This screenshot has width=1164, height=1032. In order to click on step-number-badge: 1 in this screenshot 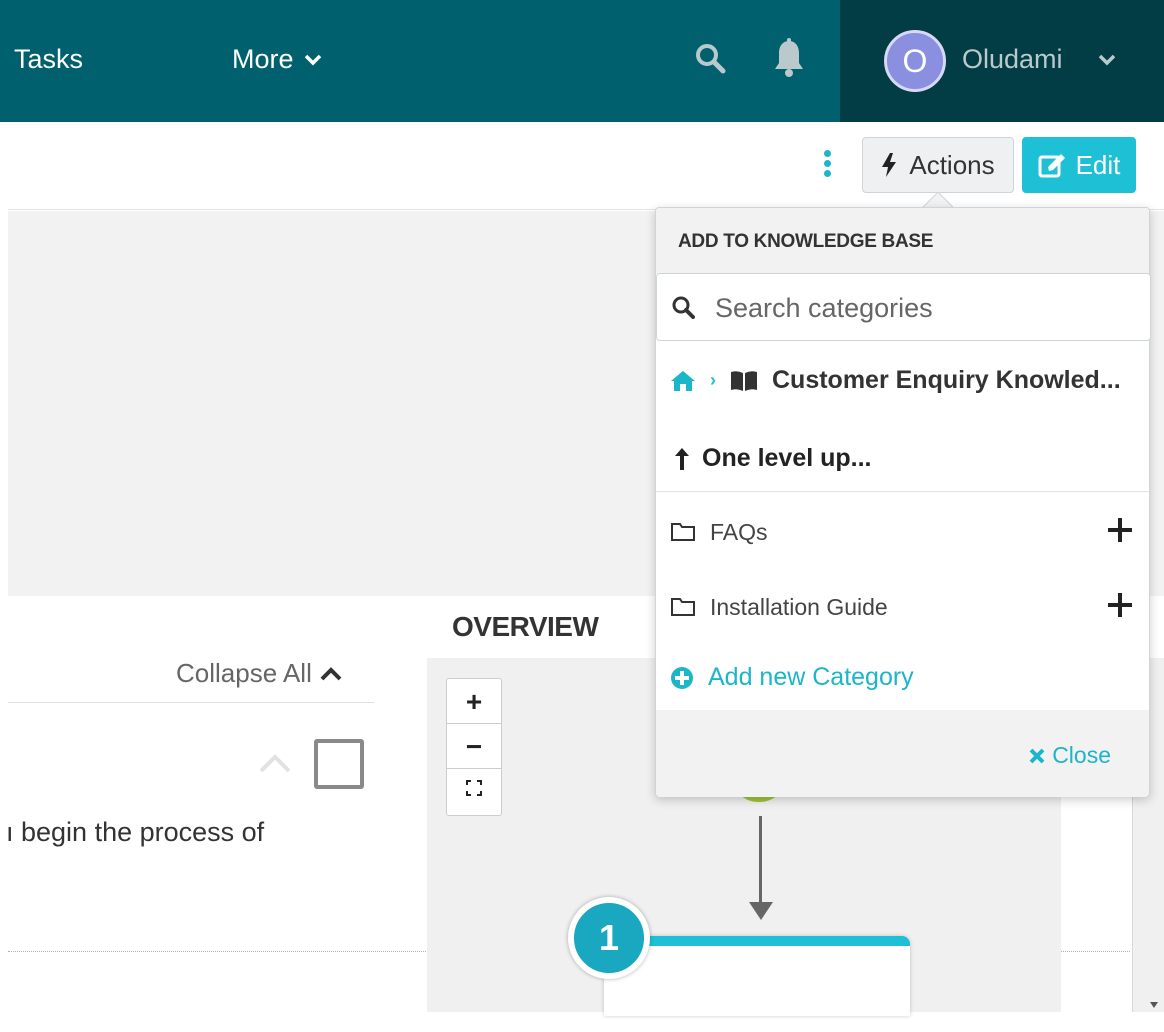, I will do `click(609, 938)`.